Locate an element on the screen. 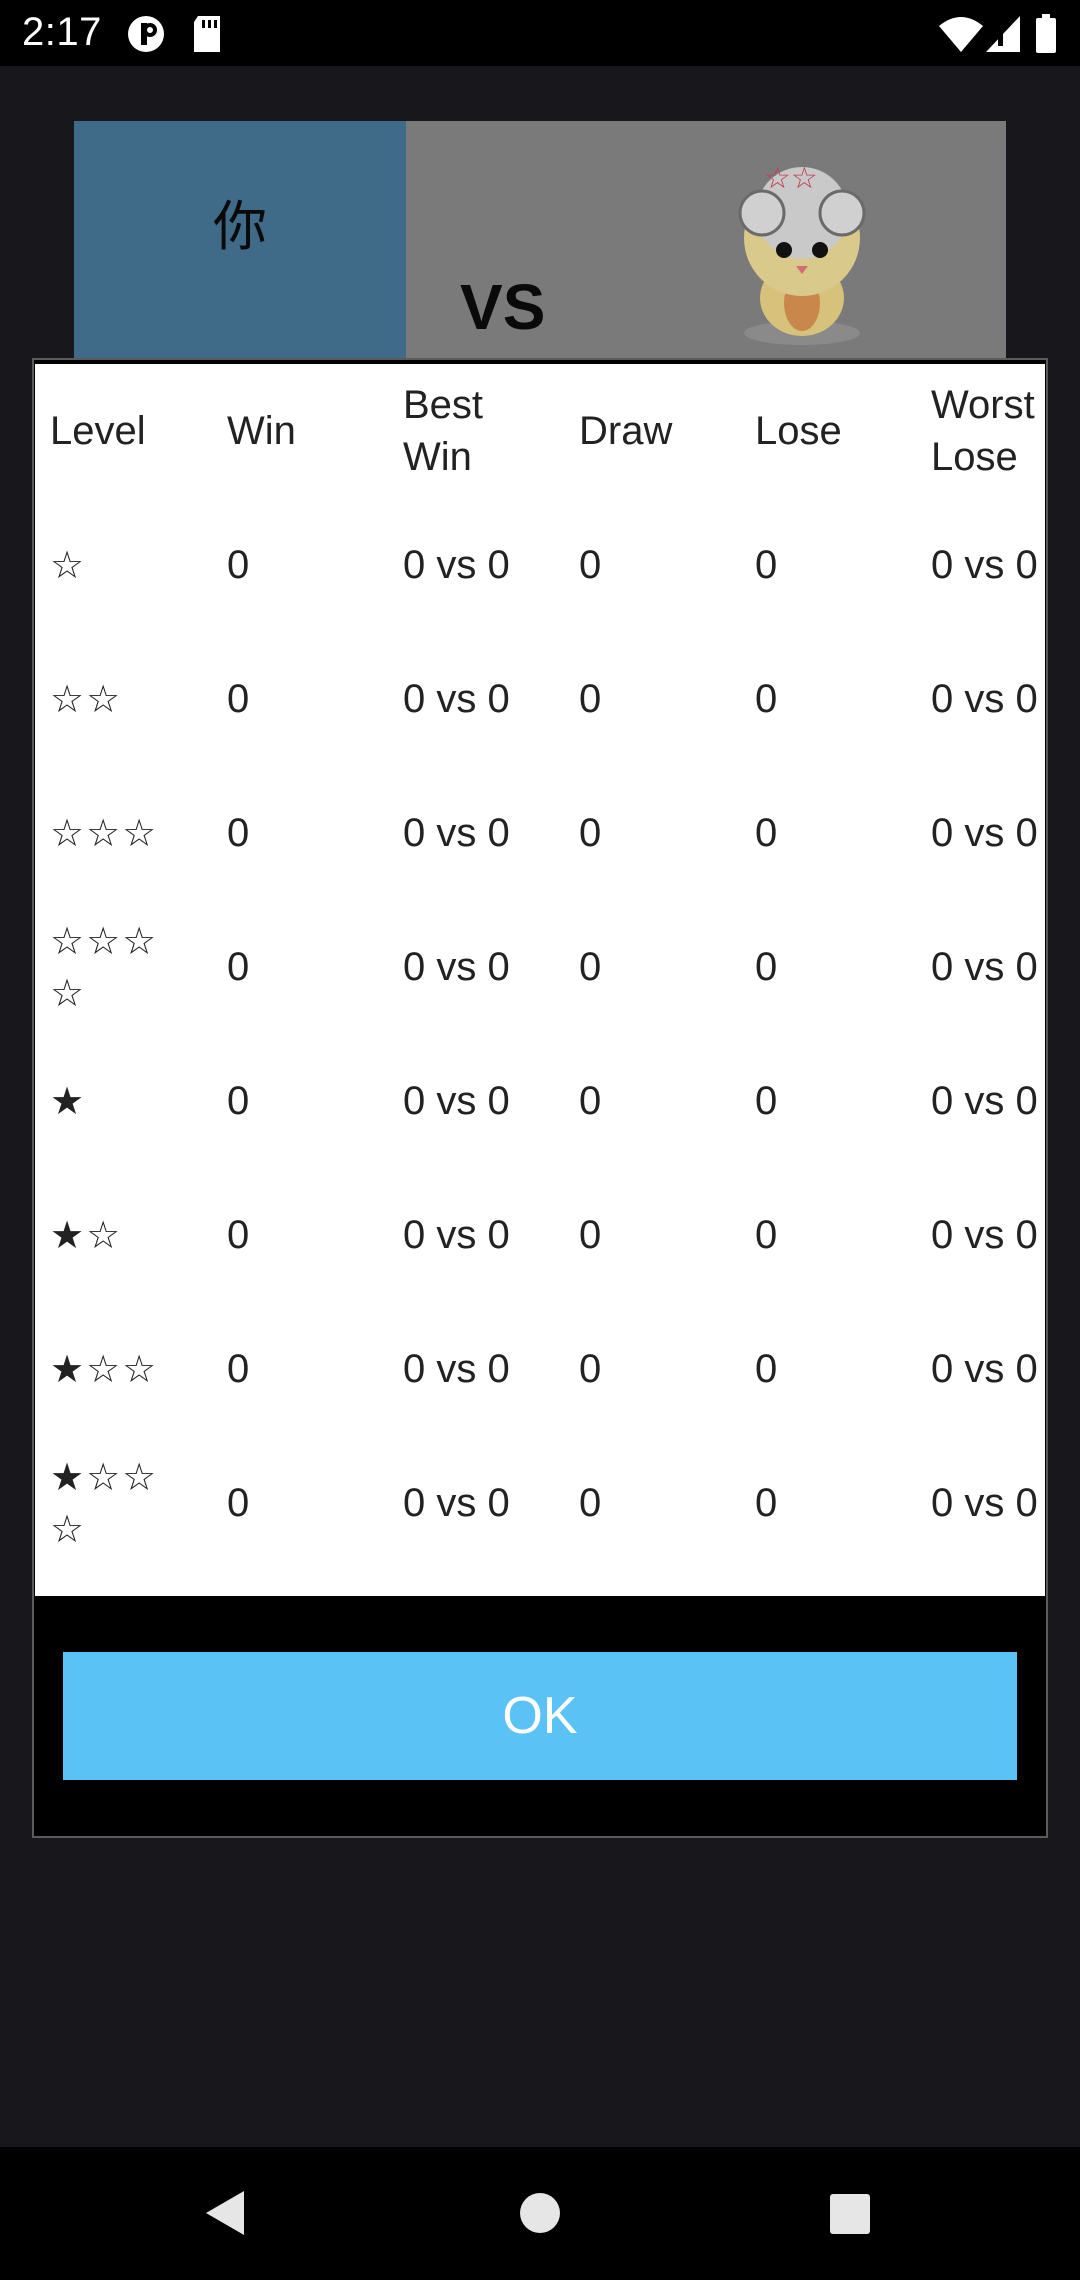 The height and width of the screenshot is (2280, 1080). level-cell: ★☆☆ is located at coordinates (104, 1369).